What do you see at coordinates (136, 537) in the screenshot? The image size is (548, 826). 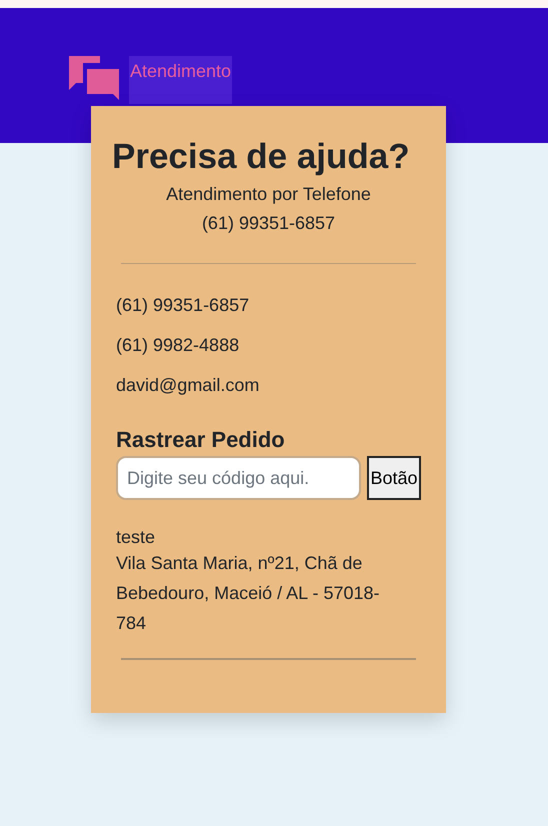 I see `address-label: teste` at bounding box center [136, 537].